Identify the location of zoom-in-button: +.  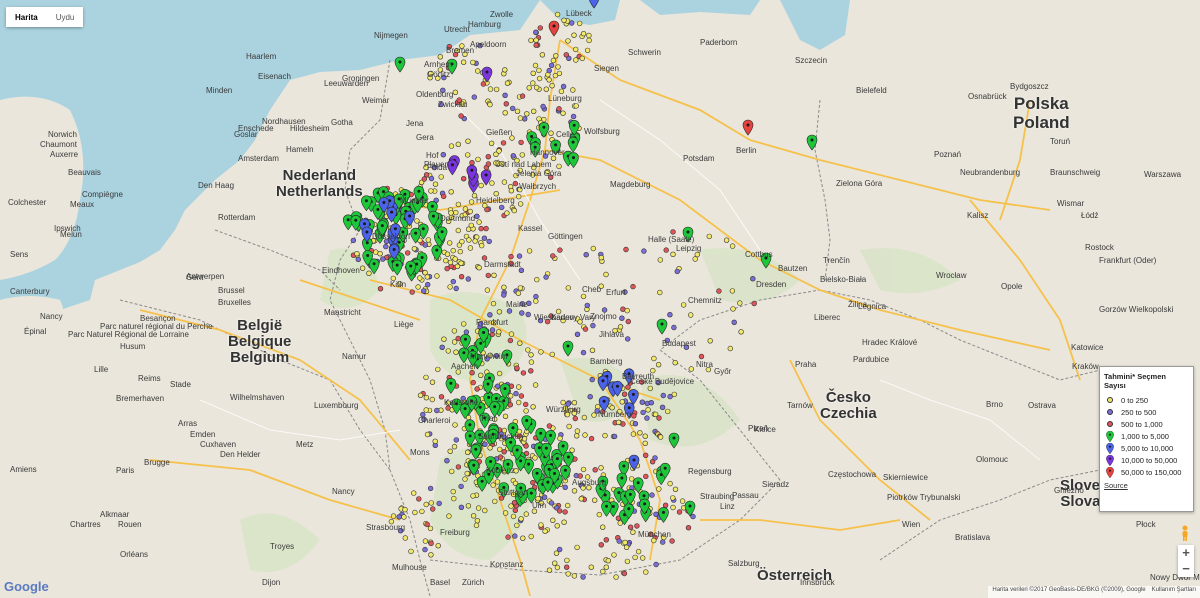
(1186, 553).